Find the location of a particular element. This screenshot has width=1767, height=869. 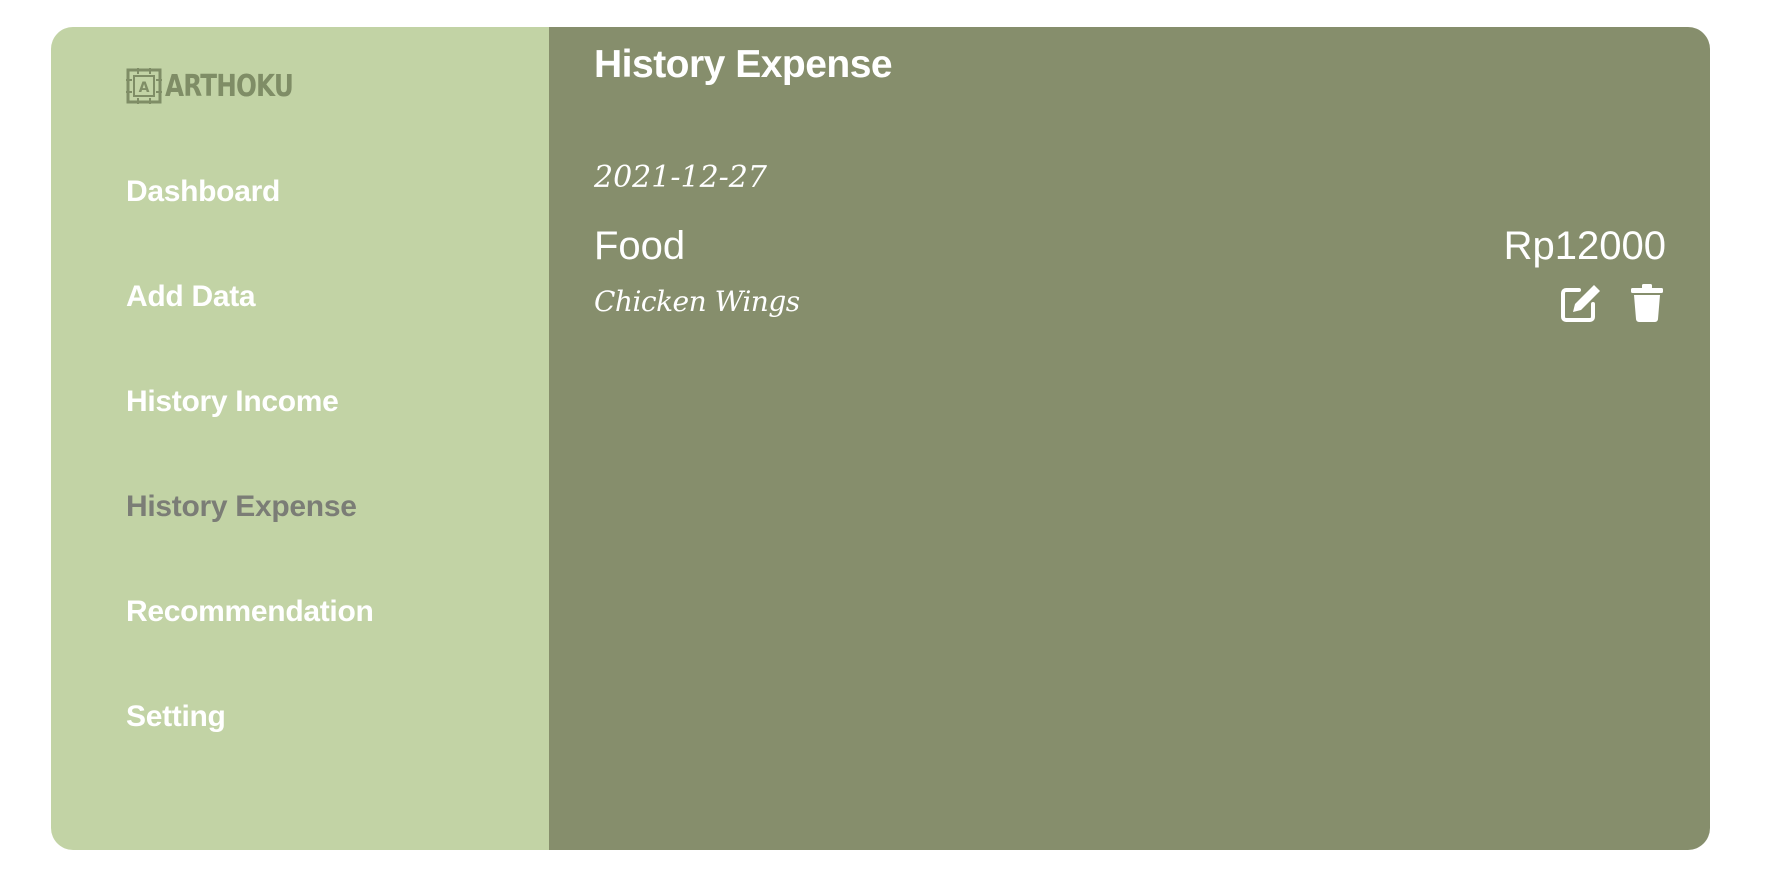

entry-note: Chicken Wings is located at coordinates (697, 301).